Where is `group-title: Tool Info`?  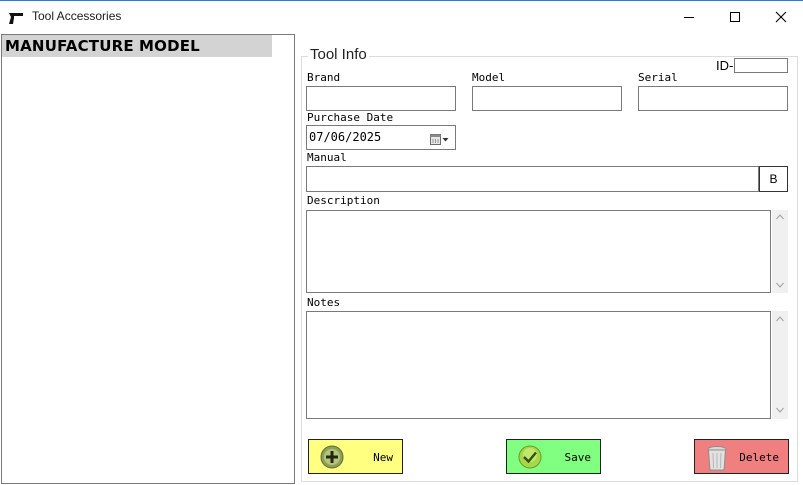
group-title: Tool Info is located at coordinates (338, 54).